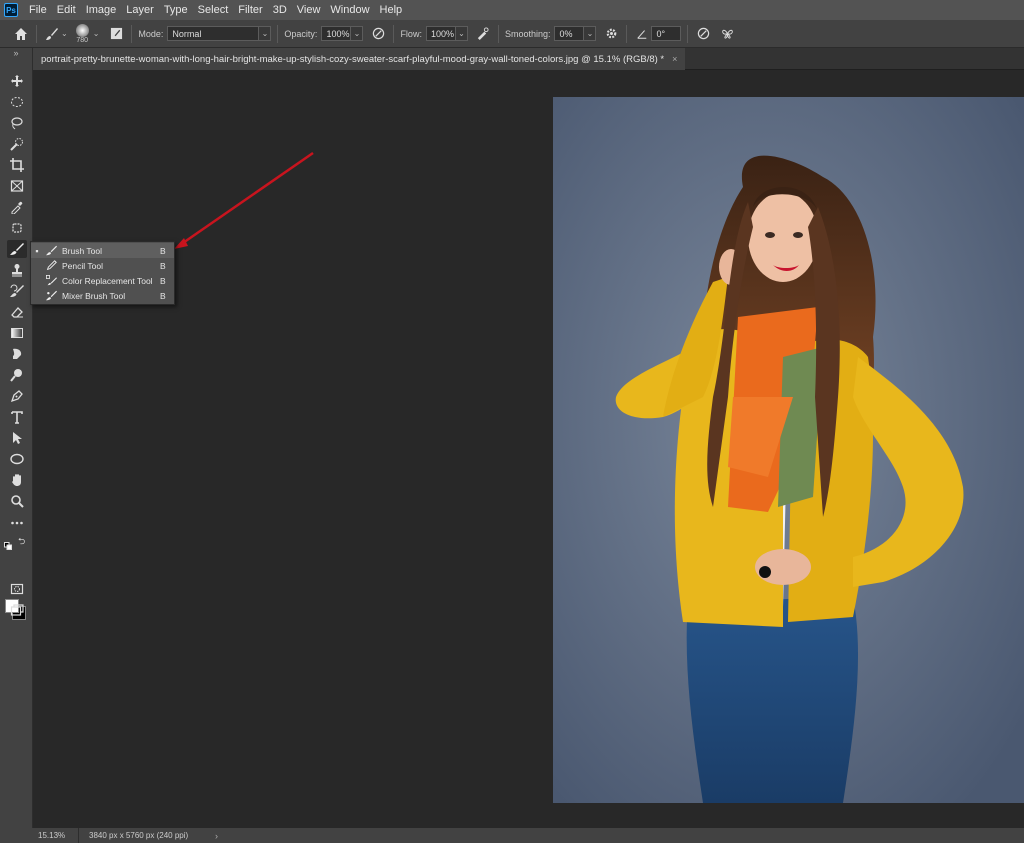 Image resolution: width=1024 pixels, height=843 pixels. What do you see at coordinates (727, 34) in the screenshot?
I see `symmetry-butterfly-icon` at bounding box center [727, 34].